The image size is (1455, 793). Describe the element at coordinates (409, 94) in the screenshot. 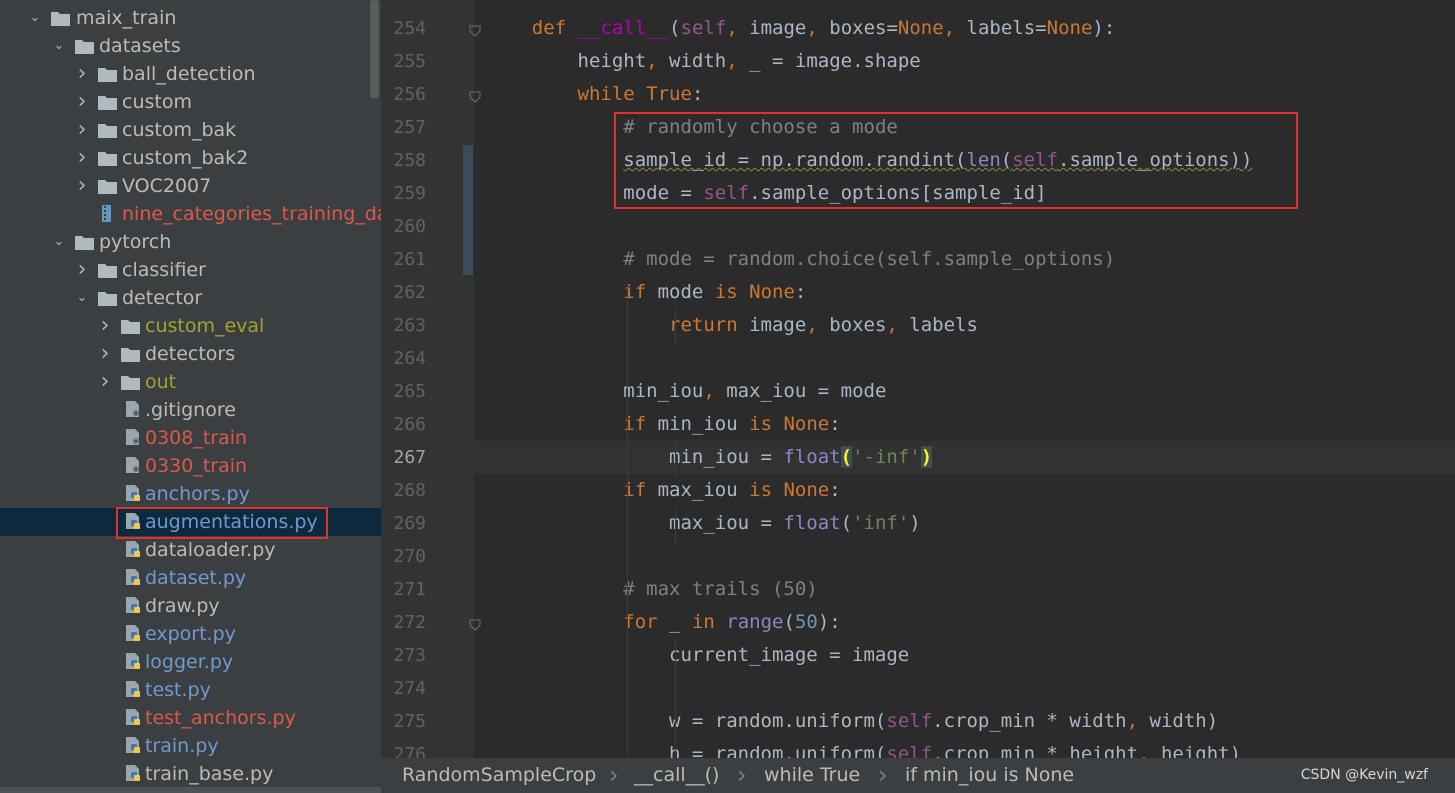

I see `line-number: 256` at that location.